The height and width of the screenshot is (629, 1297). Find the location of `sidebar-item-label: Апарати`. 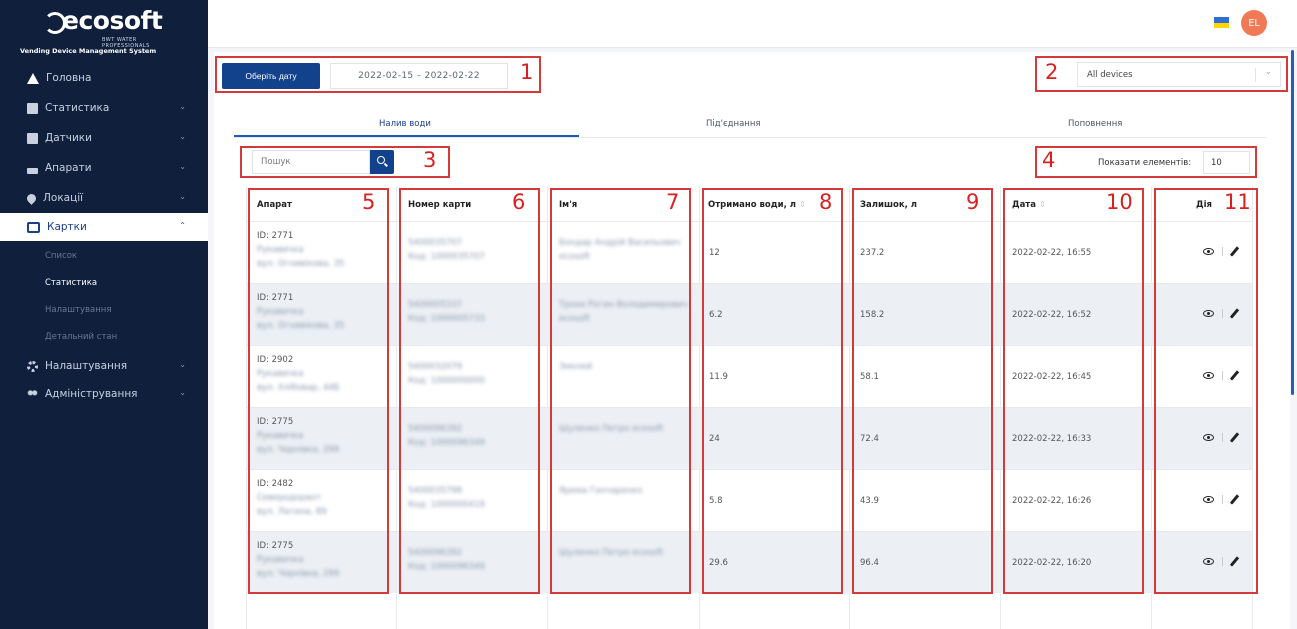

sidebar-item-label: Апарати is located at coordinates (68, 168).